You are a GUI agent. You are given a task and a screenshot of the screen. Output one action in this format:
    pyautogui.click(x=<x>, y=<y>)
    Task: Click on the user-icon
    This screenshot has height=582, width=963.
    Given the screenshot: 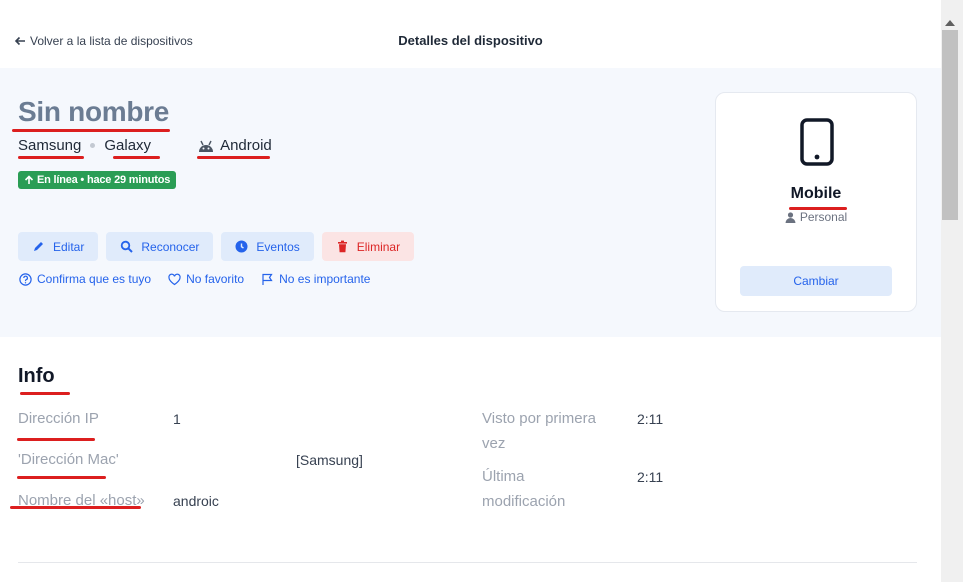 What is the action you would take?
    pyautogui.click(x=790, y=217)
    